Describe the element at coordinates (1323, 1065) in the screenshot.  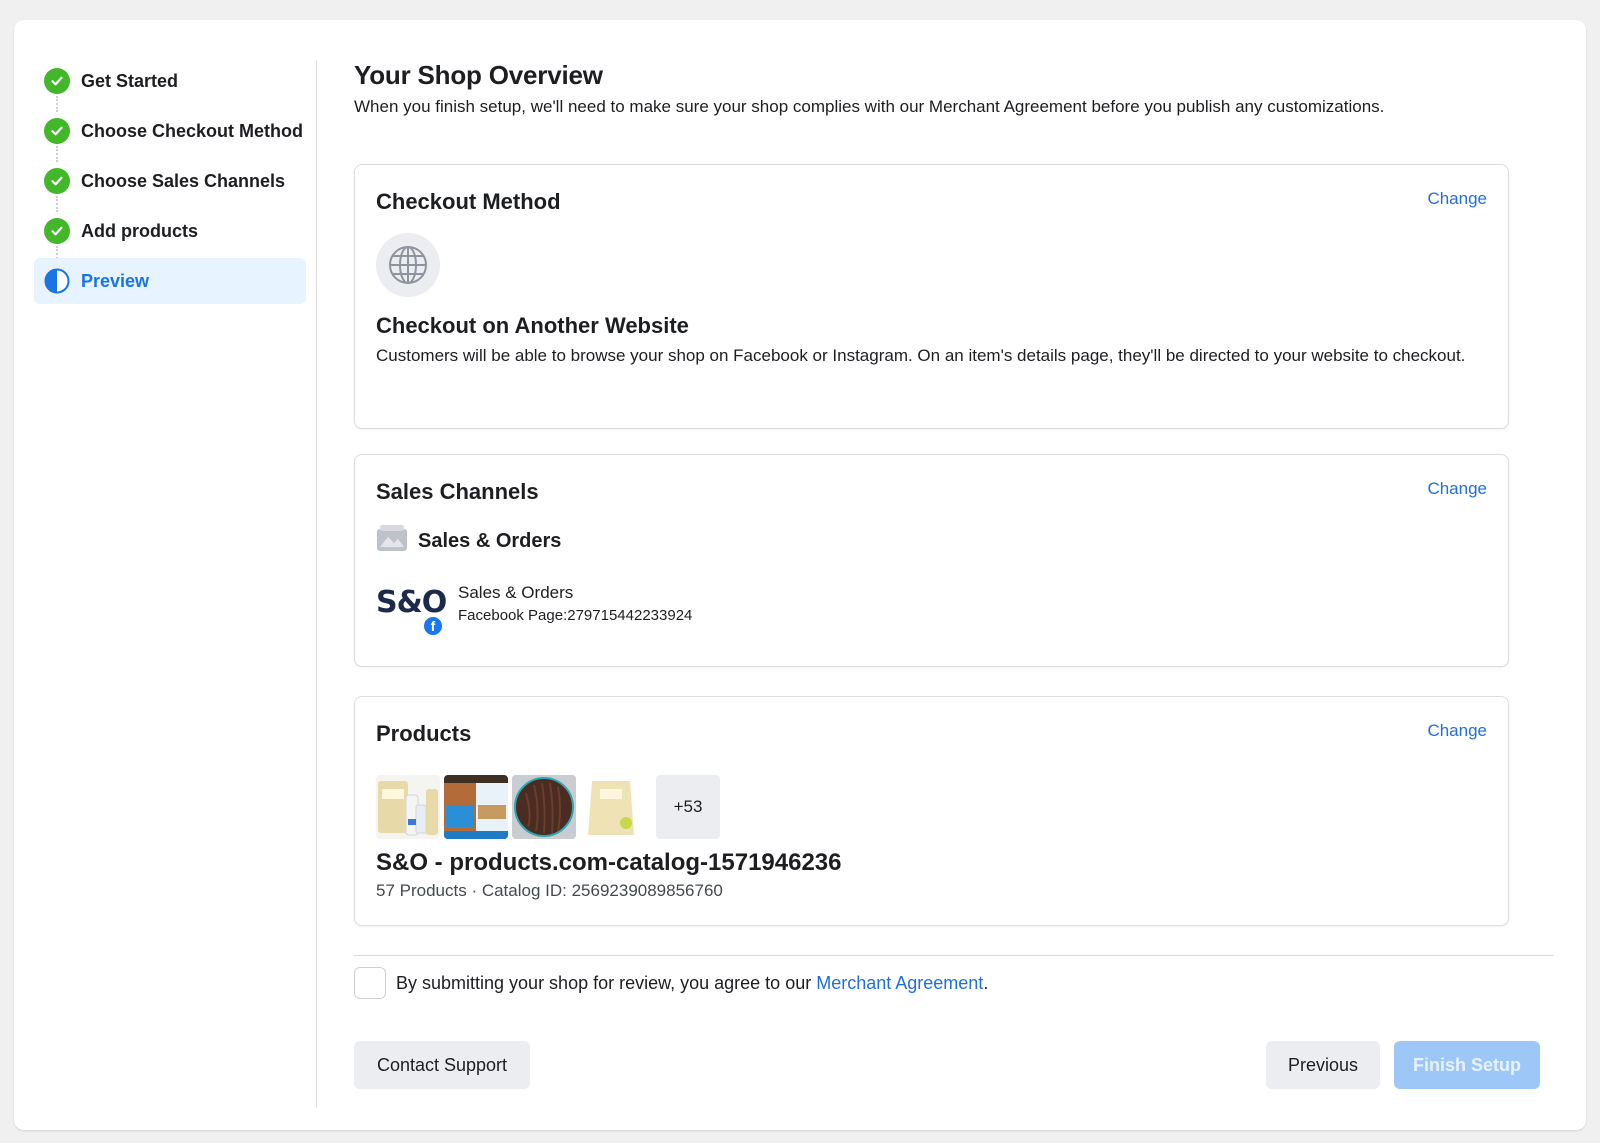
I see `previous-button: Previous` at that location.